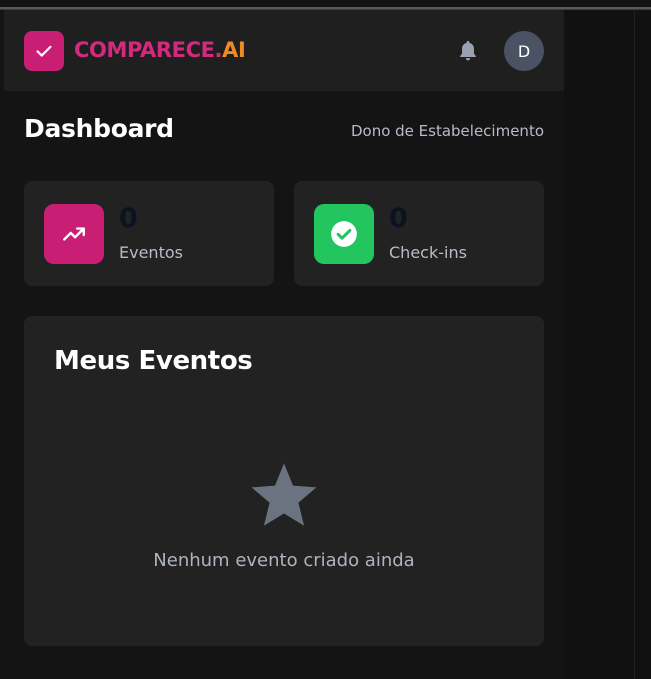 This screenshot has width=651, height=679. Describe the element at coordinates (151, 252) in the screenshot. I see `stat-label: Eventos` at that location.